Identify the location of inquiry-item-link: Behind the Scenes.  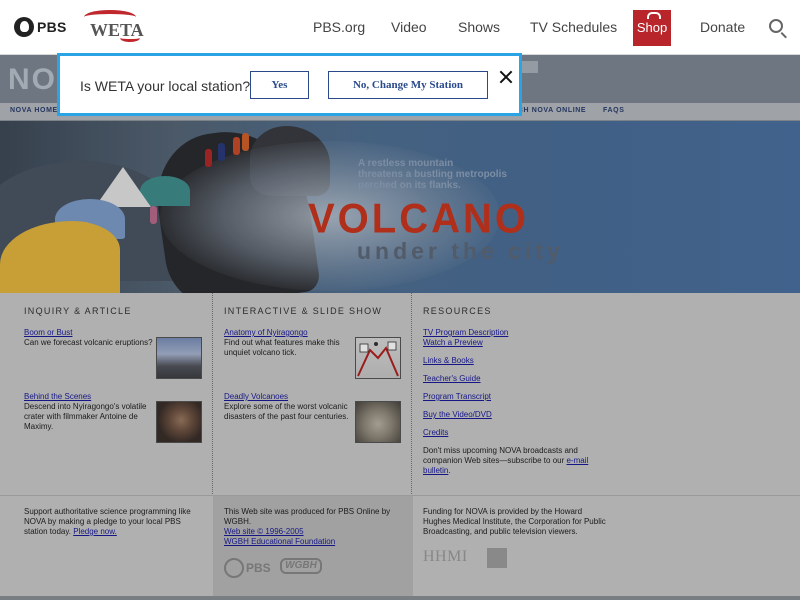
(89, 397).